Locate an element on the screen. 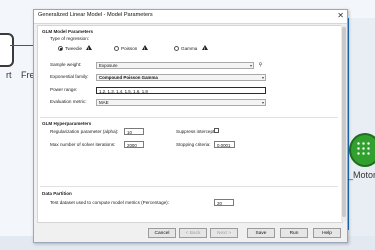 The height and width of the screenshot is (250, 375). stopping-criteria-input: 0.0001 is located at coordinates (224, 144).